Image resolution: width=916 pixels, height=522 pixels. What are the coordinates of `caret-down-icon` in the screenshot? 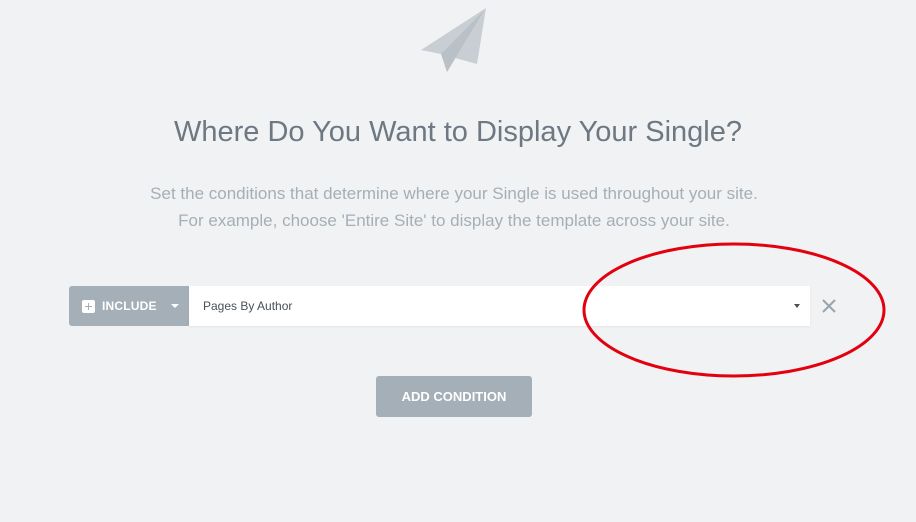 It's located at (797, 306).